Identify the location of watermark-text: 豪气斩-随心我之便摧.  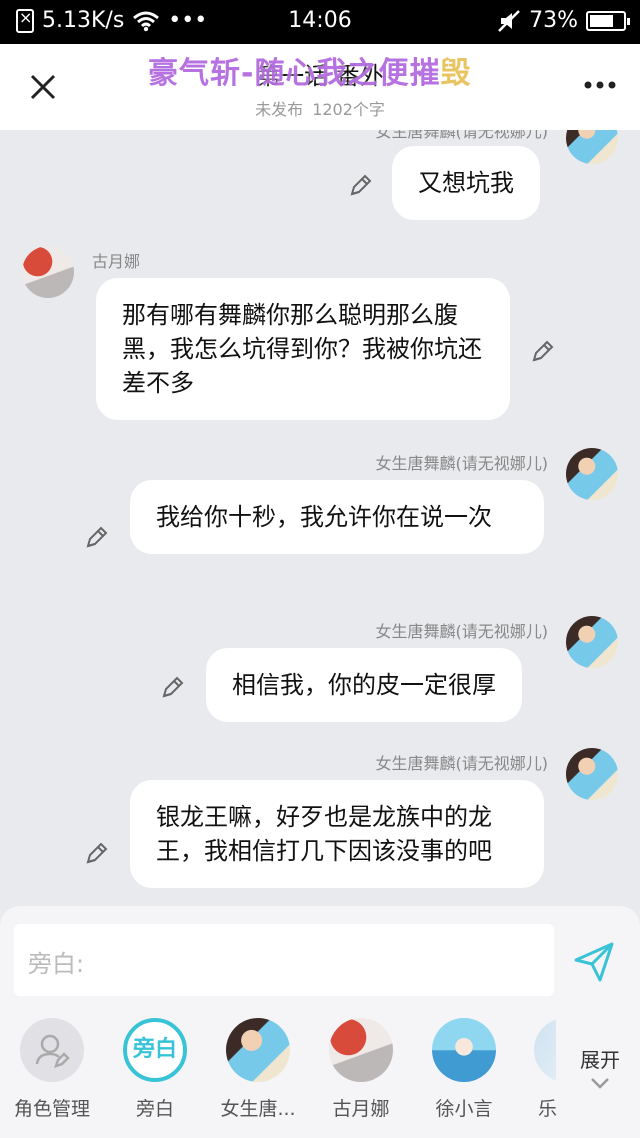
(294, 73).